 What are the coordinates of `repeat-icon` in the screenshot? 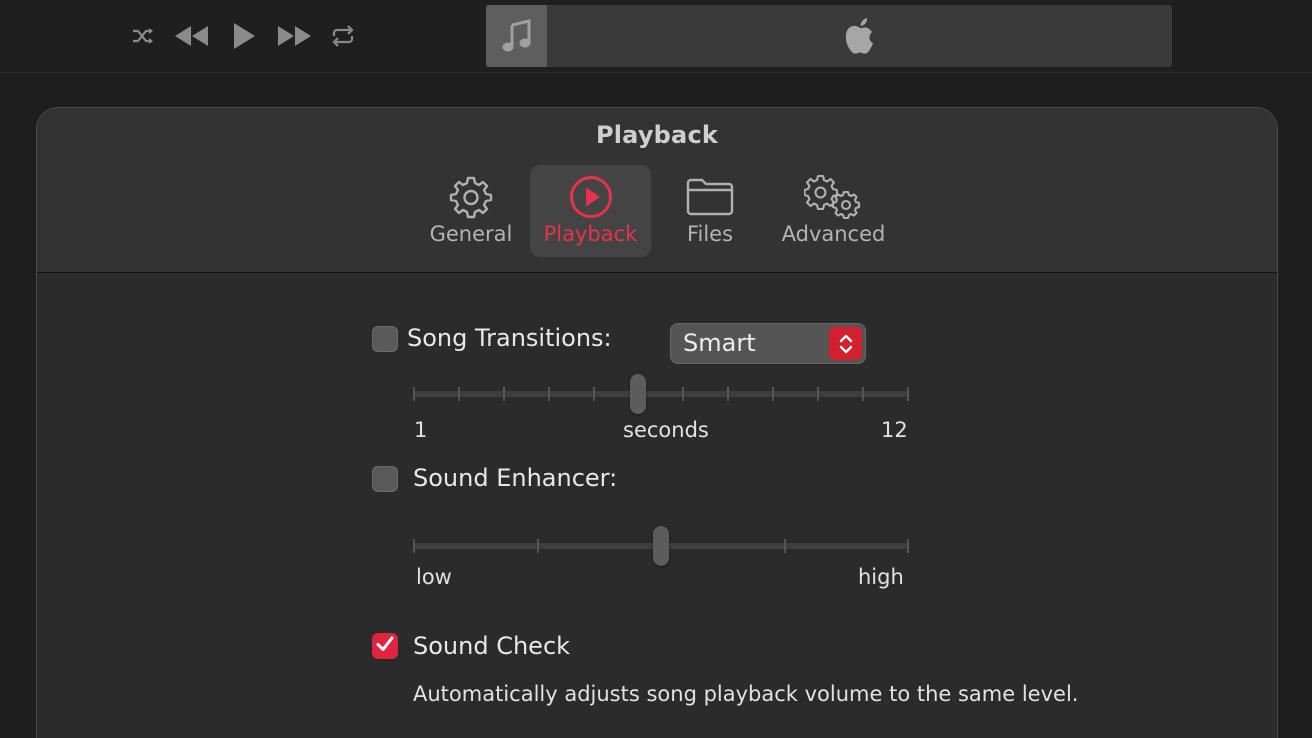 It's located at (343, 36).